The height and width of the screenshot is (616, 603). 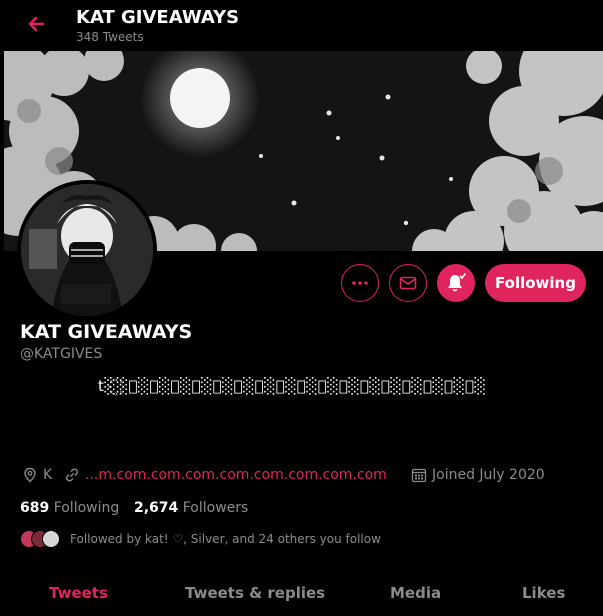 I want to click on location-text: K, so click(x=48, y=475).